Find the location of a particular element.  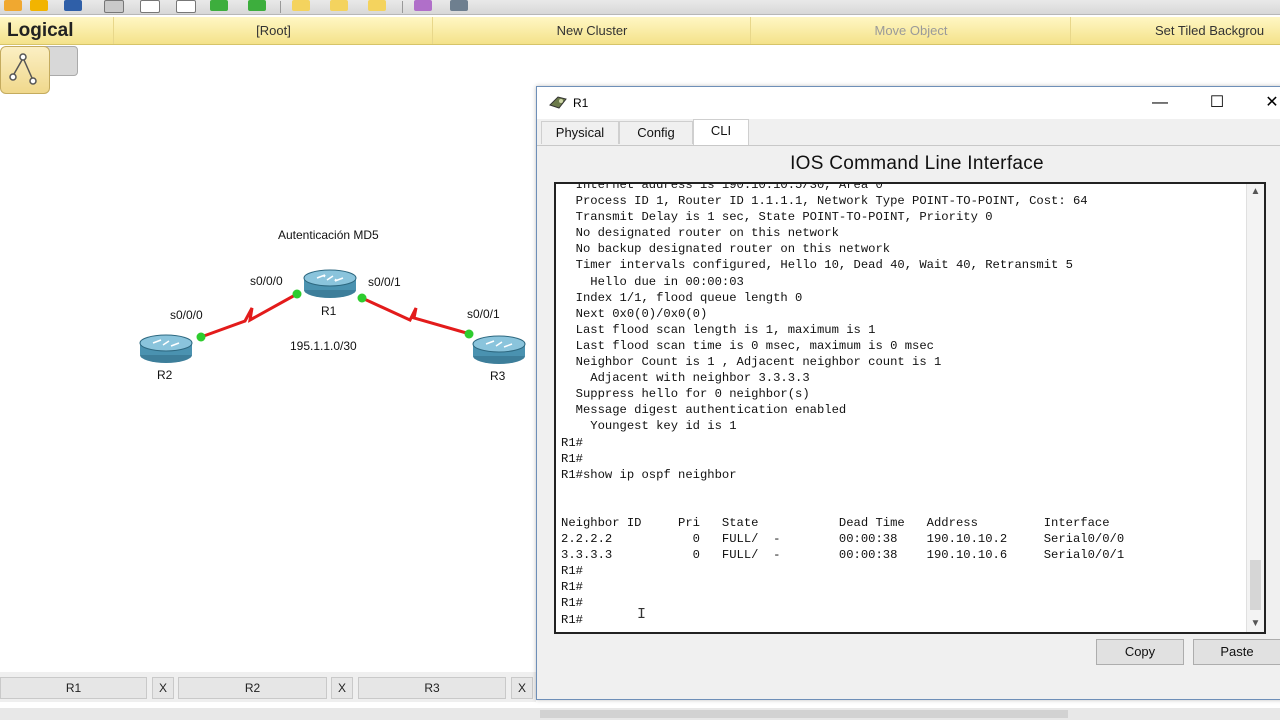

taskbar-tab-r2: R2 is located at coordinates (252, 688).